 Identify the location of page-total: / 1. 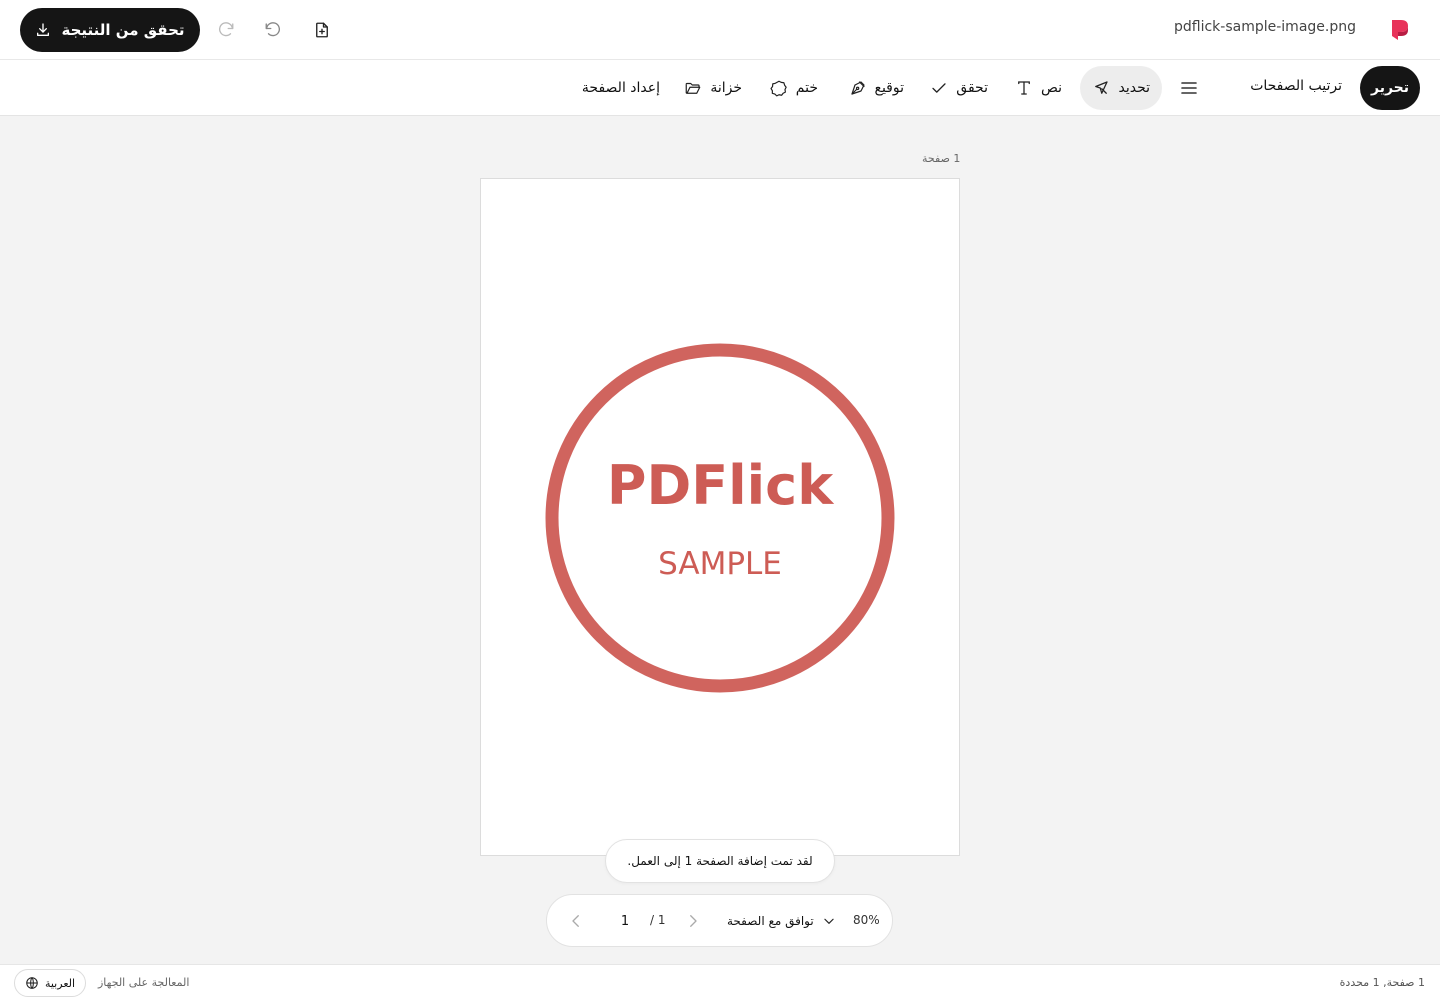
(658, 920).